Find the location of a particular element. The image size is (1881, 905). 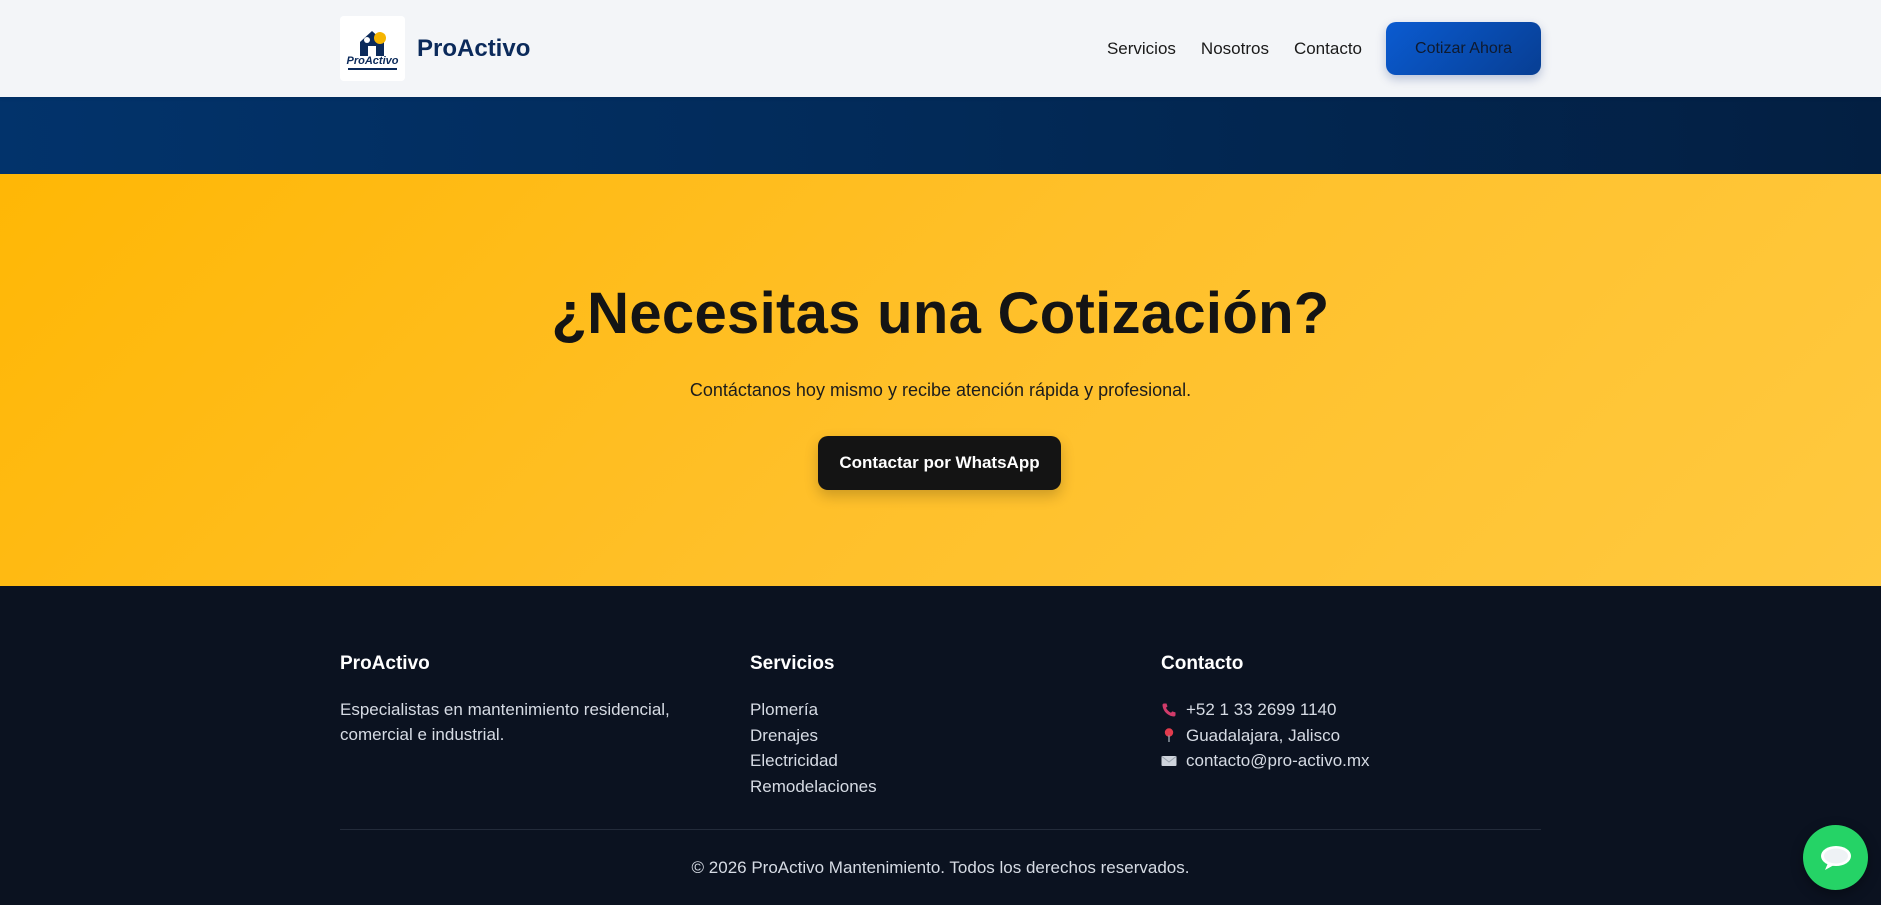

chat-bubble-icon is located at coordinates (1835, 857).